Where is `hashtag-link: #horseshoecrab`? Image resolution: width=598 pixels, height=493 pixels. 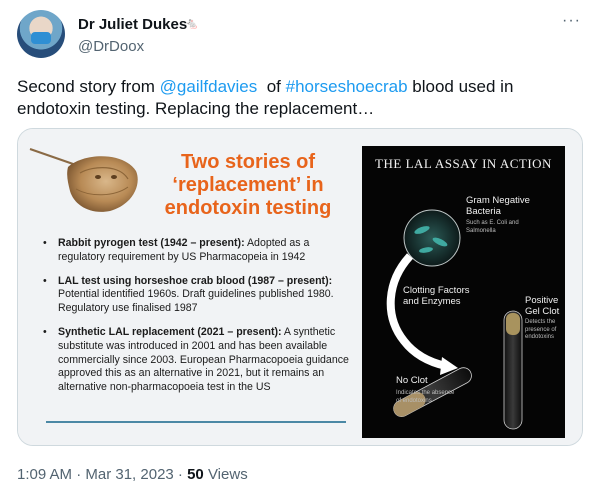 hashtag-link: #horseshoecrab is located at coordinates (347, 86).